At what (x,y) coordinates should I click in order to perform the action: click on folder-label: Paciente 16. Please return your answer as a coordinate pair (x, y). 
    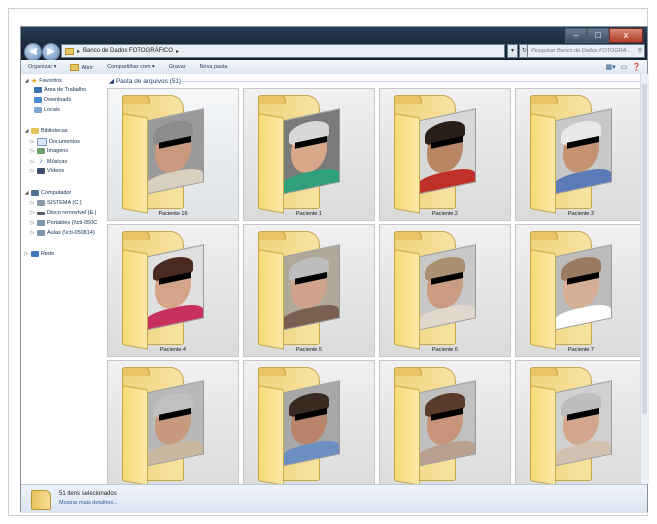
    Looking at the image, I should click on (173, 214).